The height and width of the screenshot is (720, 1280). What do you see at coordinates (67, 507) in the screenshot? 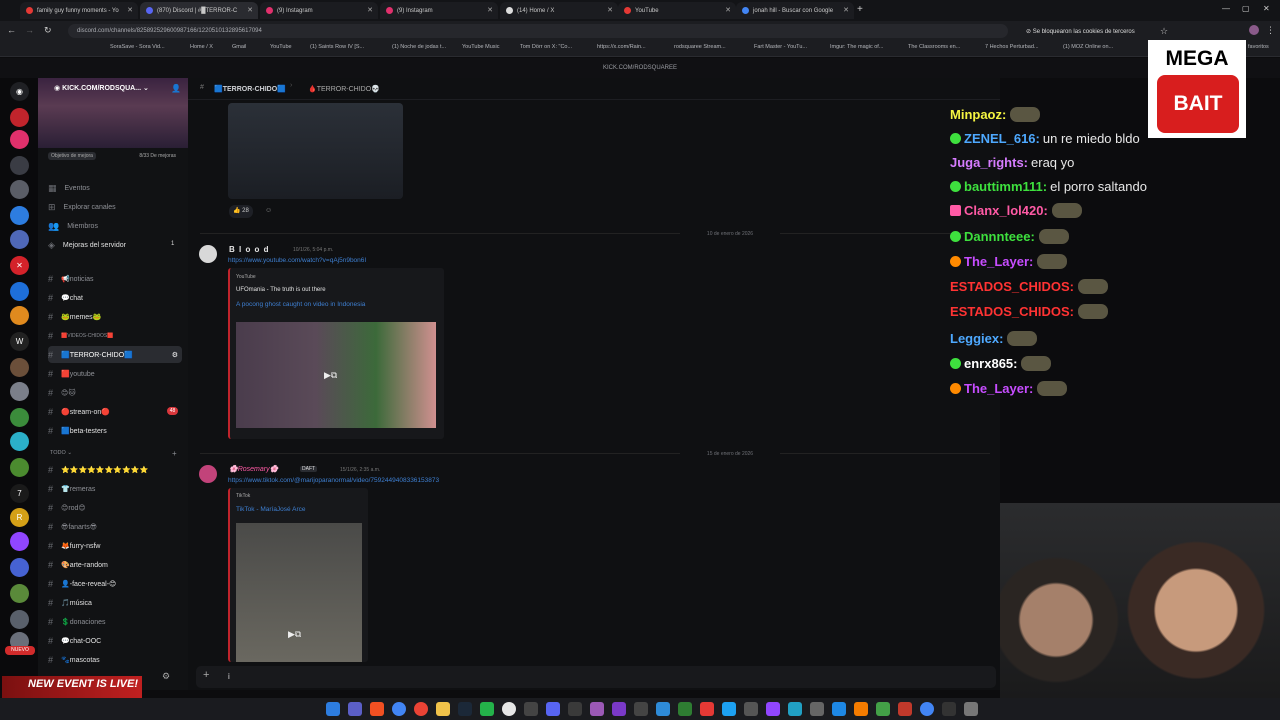
I see `channel-item: # 😊rod😊` at bounding box center [67, 507].